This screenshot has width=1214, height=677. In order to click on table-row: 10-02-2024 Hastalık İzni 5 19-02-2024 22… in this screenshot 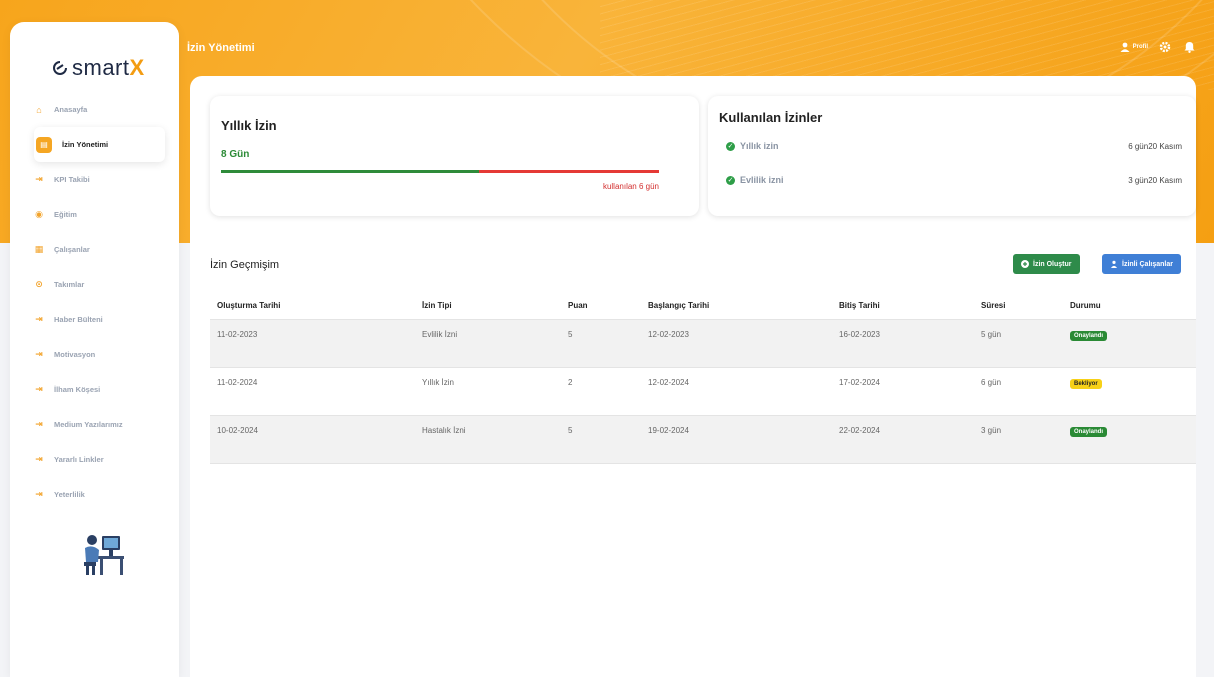, I will do `click(703, 439)`.